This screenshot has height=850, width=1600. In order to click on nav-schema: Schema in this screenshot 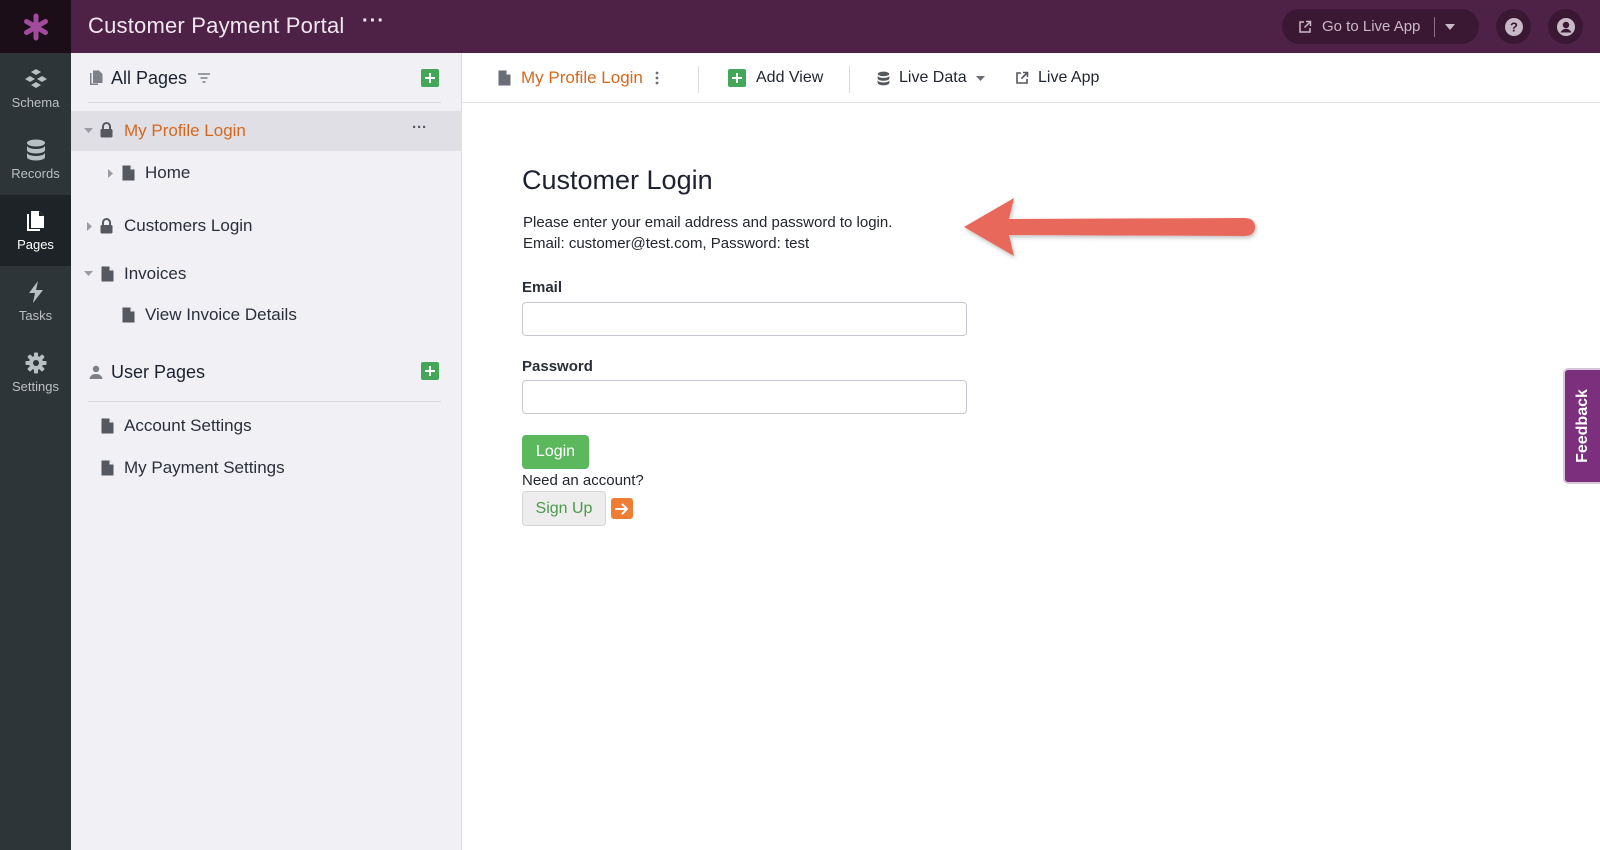, I will do `click(35, 88)`.